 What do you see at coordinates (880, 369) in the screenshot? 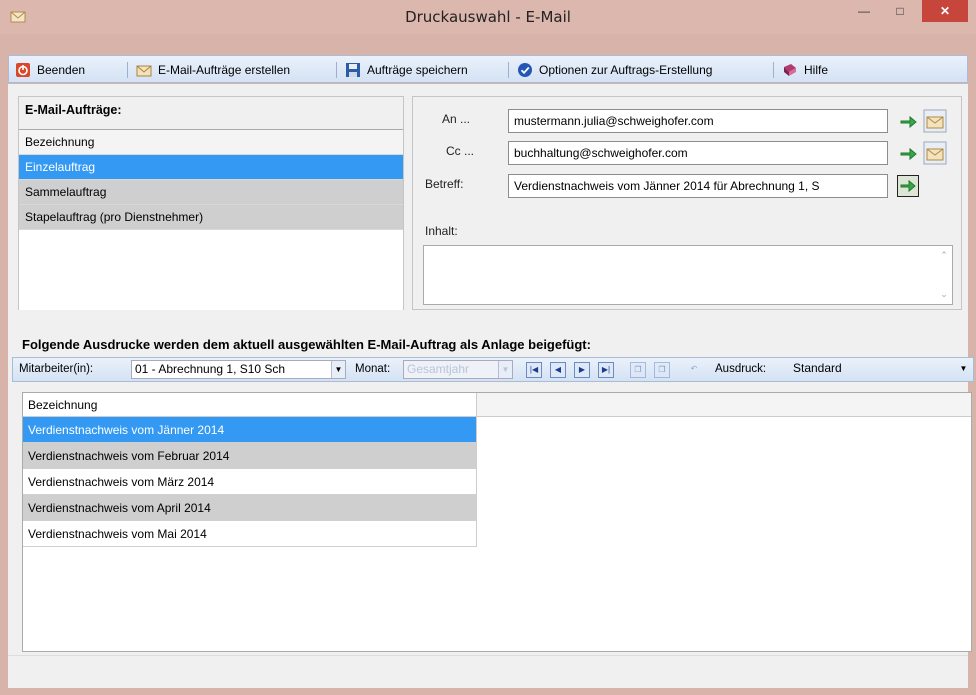
I see `ausdruck-select: Standard ▼` at bounding box center [880, 369].